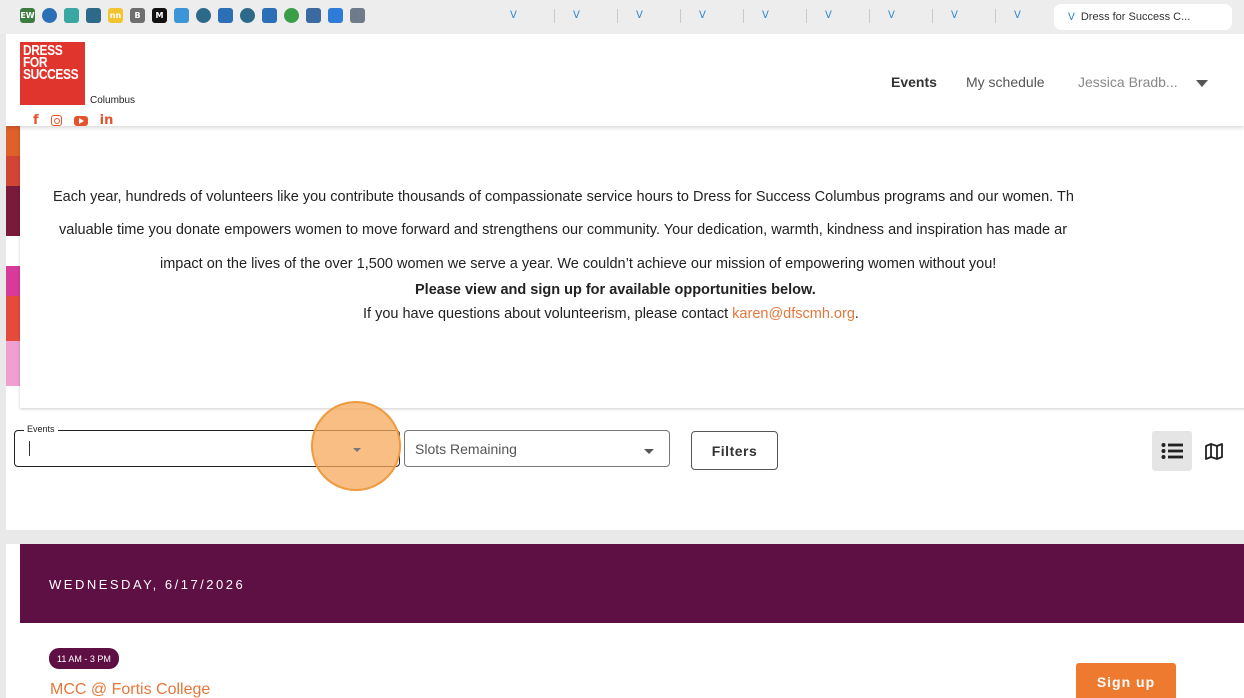  Describe the element at coordinates (734, 450) in the screenshot. I see `filters-button: Filters` at that location.